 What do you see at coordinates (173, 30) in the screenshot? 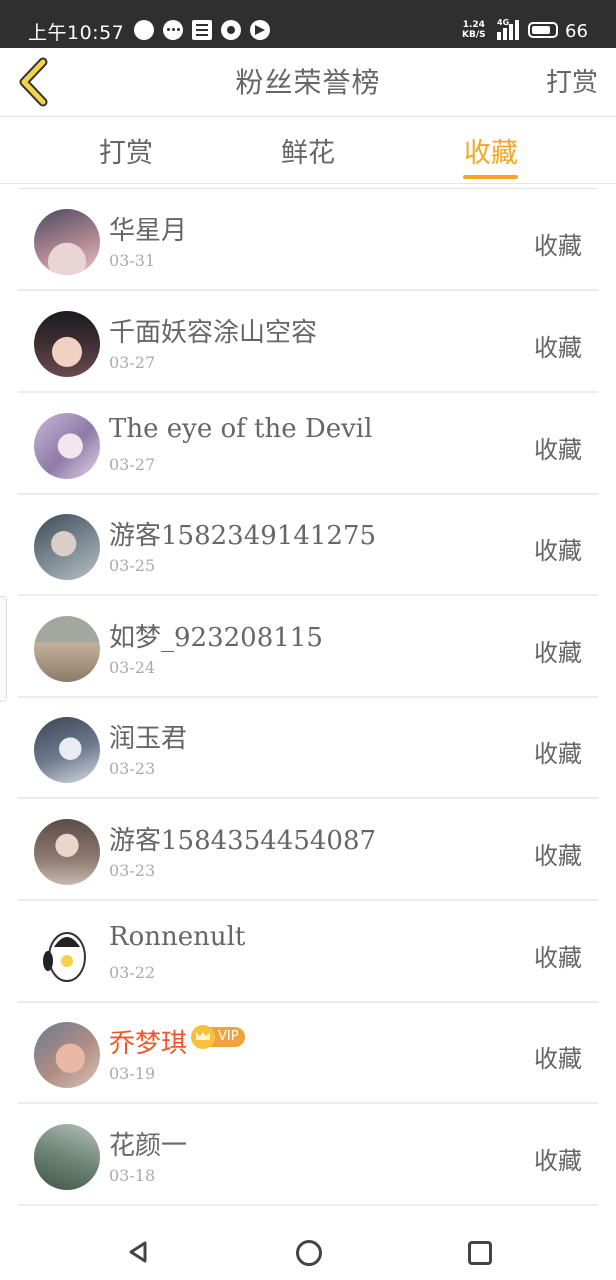
I see `message-icon` at bounding box center [173, 30].